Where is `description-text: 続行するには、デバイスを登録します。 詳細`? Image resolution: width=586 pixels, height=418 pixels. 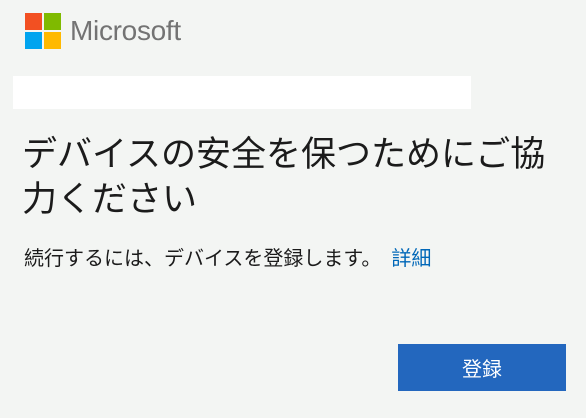
description-text: 続行するには、デバイスを登録します。 詳細 is located at coordinates (227, 258).